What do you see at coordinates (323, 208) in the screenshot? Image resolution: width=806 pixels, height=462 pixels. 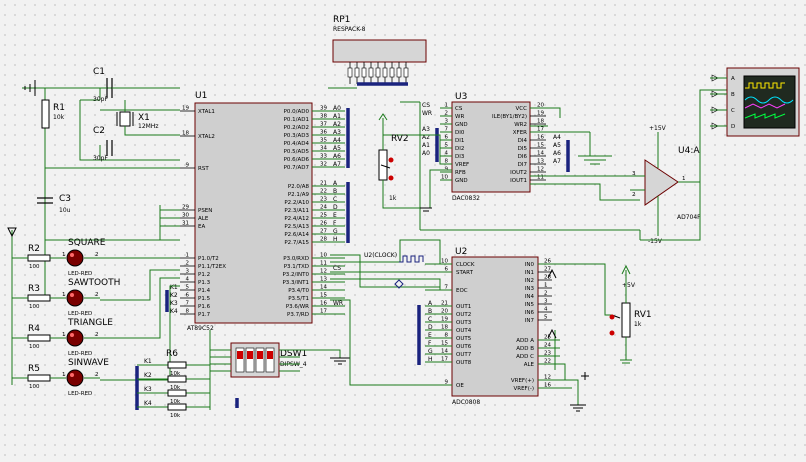 I see `u1-pin-number: 24` at bounding box center [323, 208].